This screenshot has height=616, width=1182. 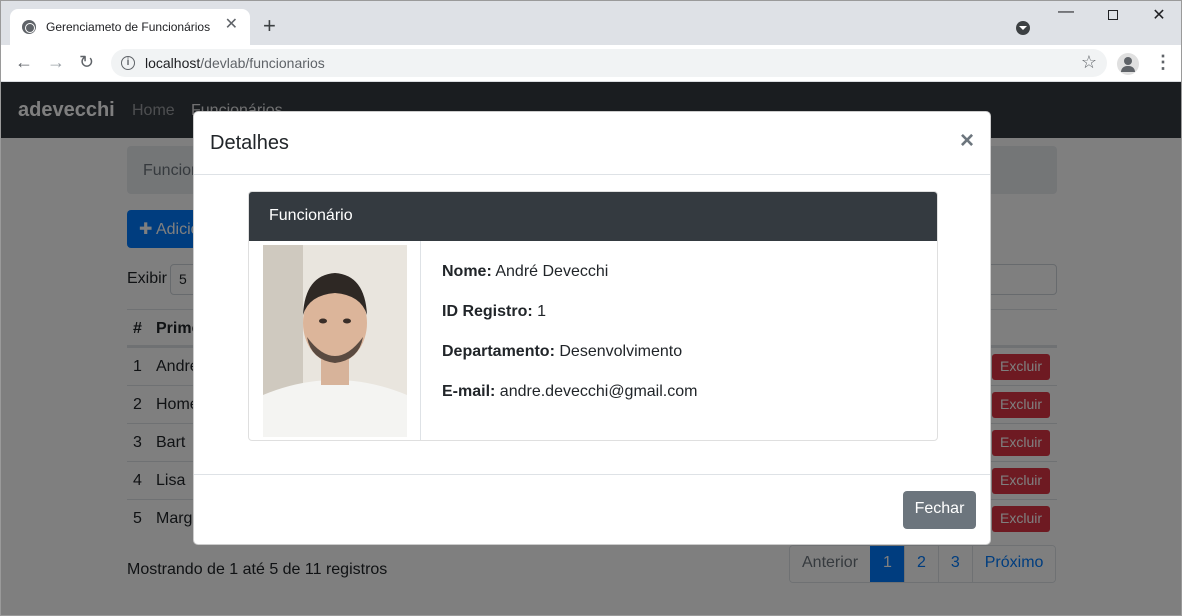 I want to click on url-text: localhost/devlab/funcionarios, so click(x=235, y=63).